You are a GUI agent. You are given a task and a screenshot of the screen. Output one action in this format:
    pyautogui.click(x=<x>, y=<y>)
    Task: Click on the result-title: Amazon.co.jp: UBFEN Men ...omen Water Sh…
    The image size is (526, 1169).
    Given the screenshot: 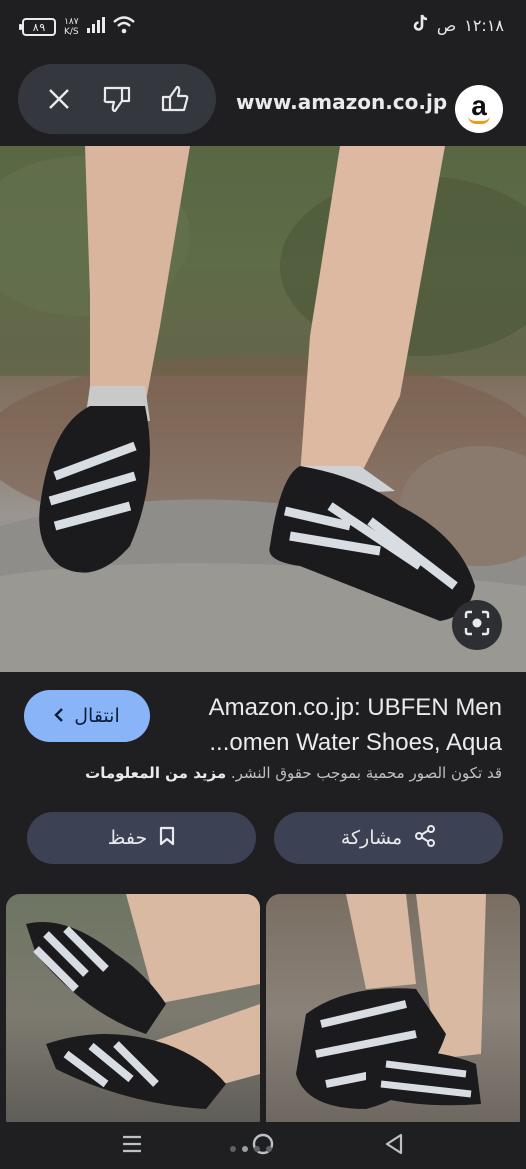 What is the action you would take?
    pyautogui.click(x=337, y=725)
    